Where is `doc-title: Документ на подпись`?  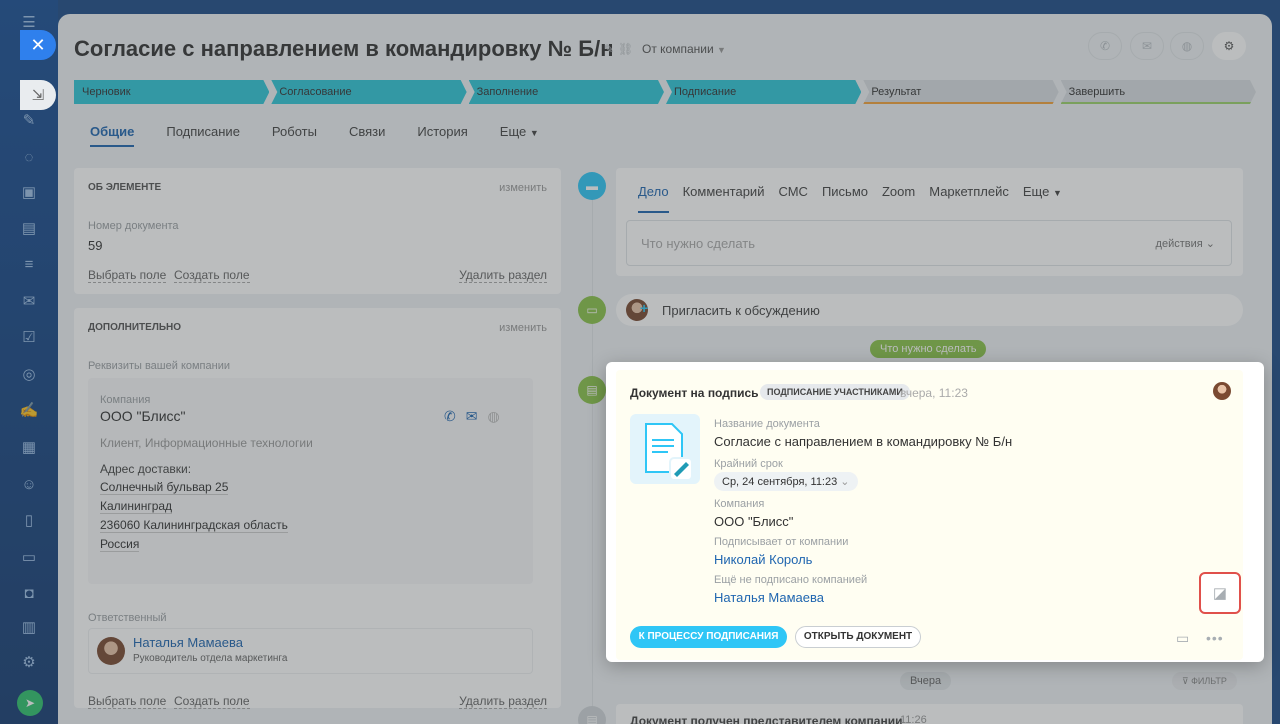
doc-title: Документ на подпись is located at coordinates (694, 393).